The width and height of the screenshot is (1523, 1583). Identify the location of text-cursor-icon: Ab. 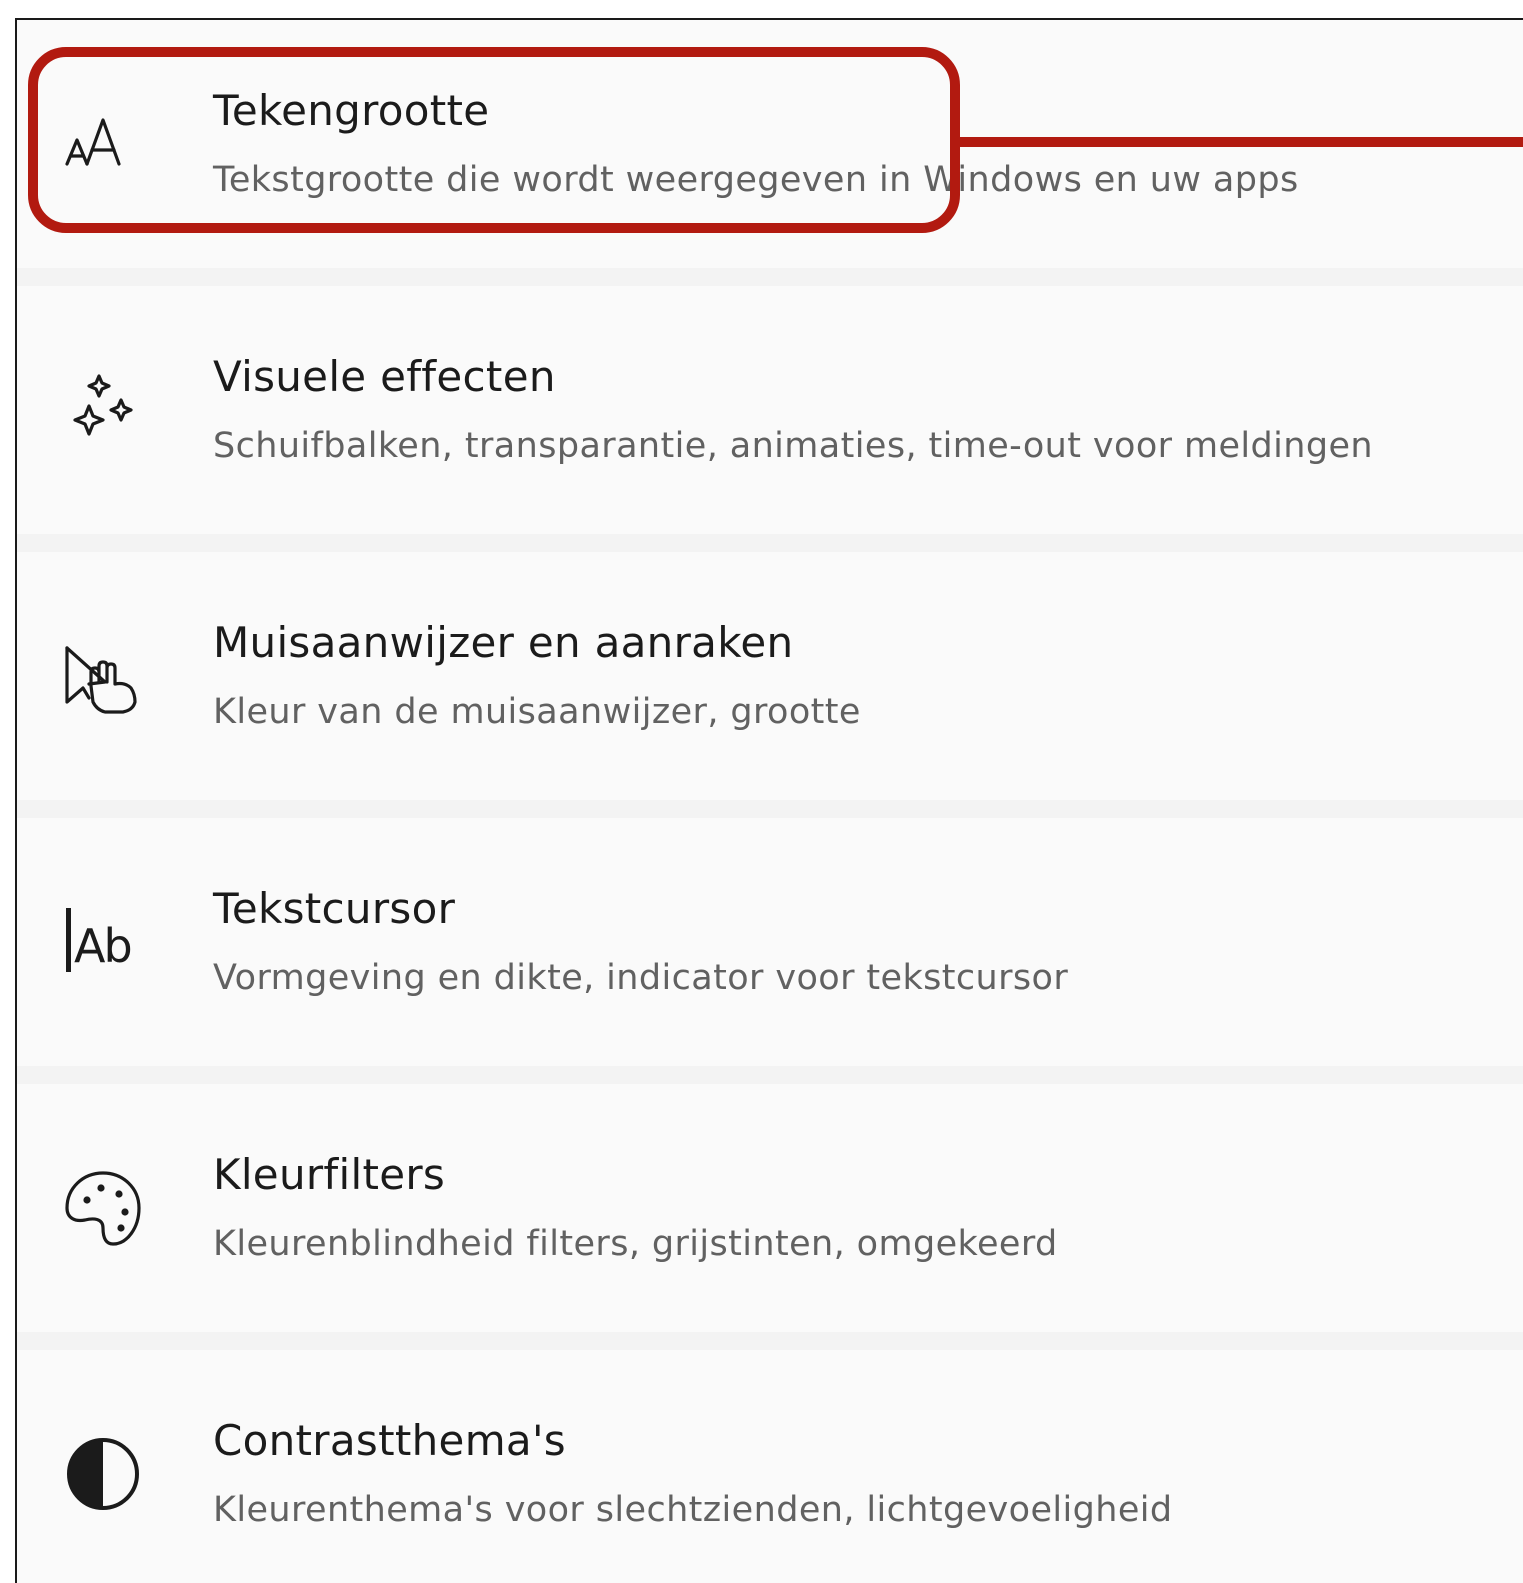
(103, 942).